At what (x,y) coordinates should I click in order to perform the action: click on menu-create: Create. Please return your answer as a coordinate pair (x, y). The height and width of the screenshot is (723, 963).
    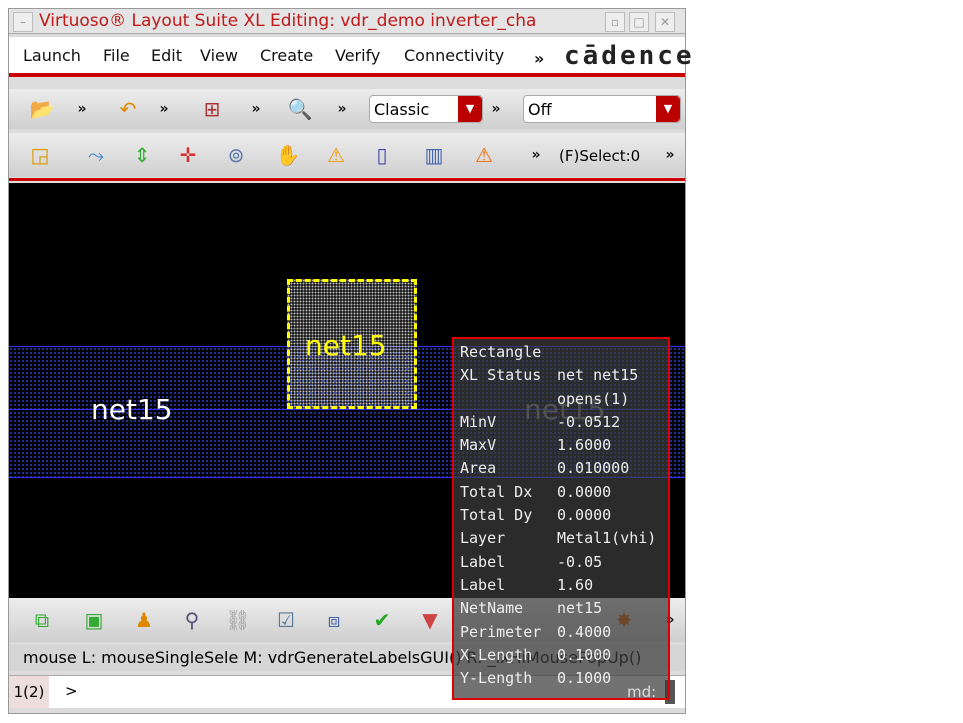
    Looking at the image, I should click on (286, 55).